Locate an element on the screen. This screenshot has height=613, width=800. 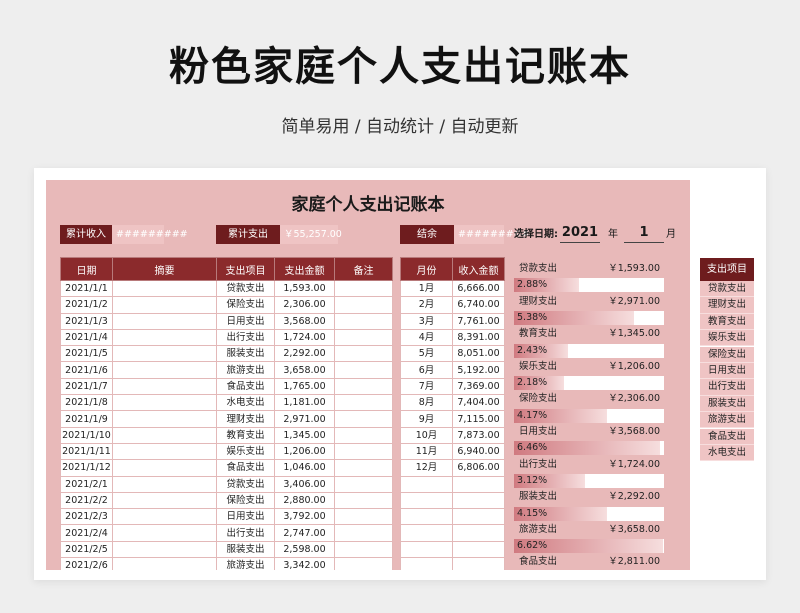
amount-cell: 1,345.00 is located at coordinates (304, 435).